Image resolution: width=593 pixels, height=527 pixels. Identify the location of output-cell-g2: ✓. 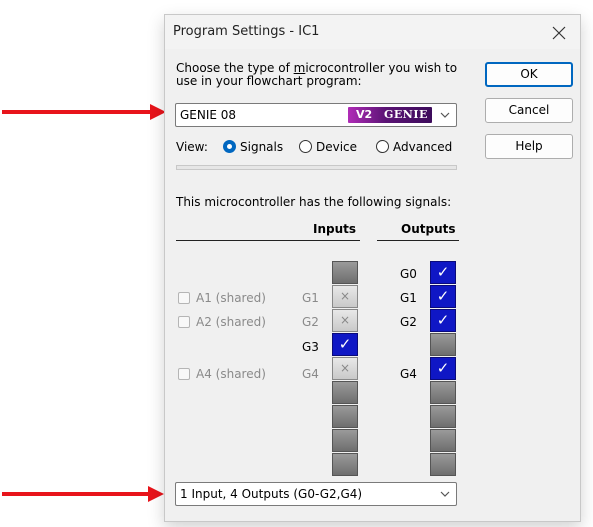
(443, 320).